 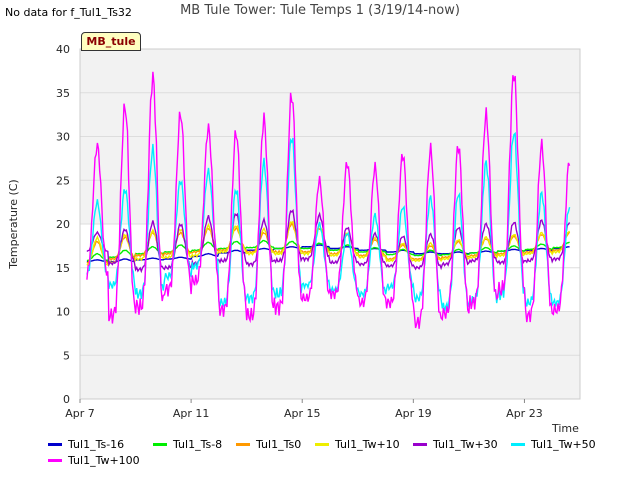 What do you see at coordinates (63, 312) in the screenshot?
I see `y-tick-label: 10` at bounding box center [63, 312].